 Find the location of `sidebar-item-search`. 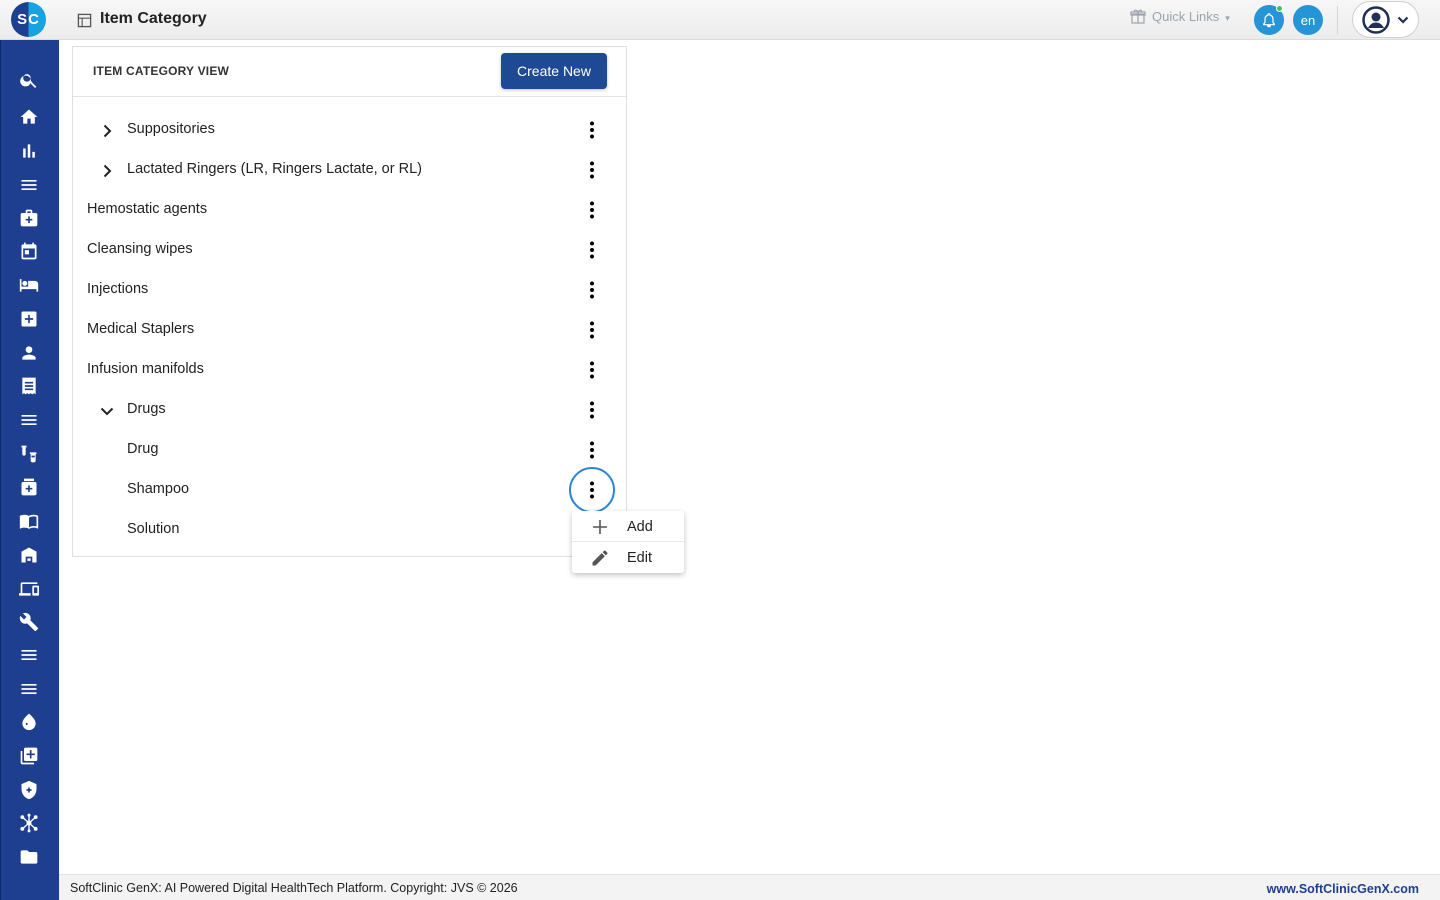

sidebar-item-search is located at coordinates (29, 80).